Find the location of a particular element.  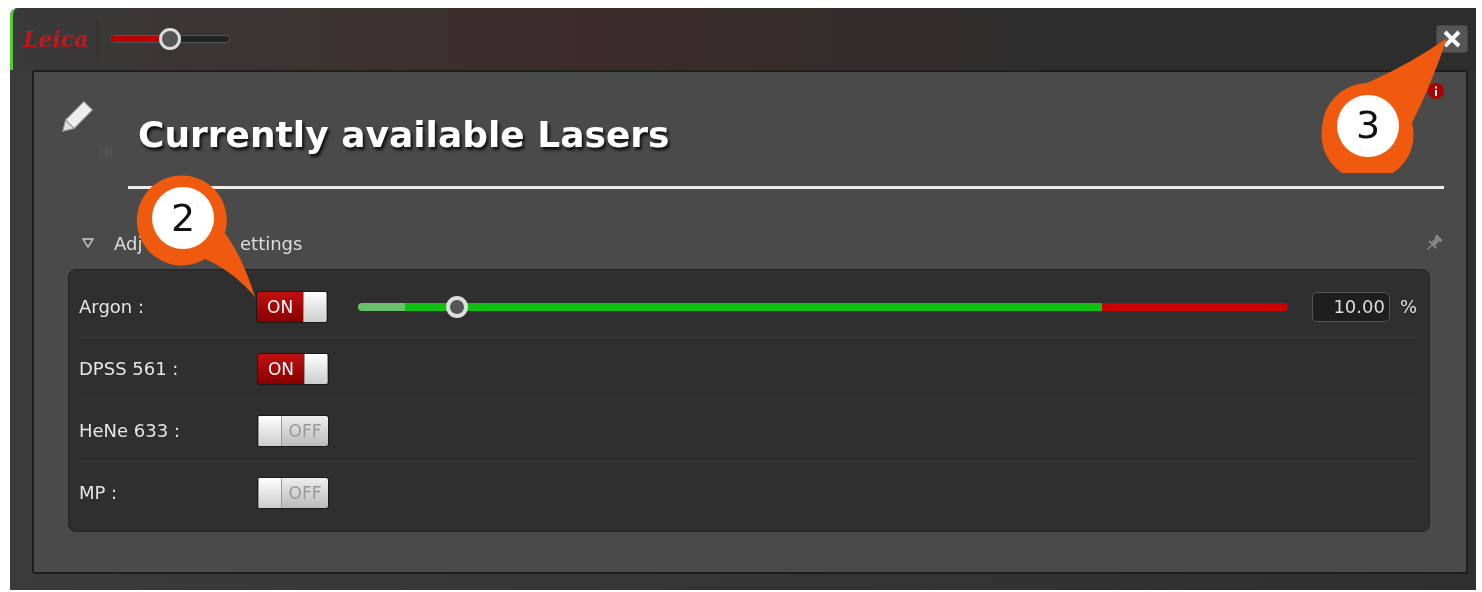

close-button is located at coordinates (1452, 39).